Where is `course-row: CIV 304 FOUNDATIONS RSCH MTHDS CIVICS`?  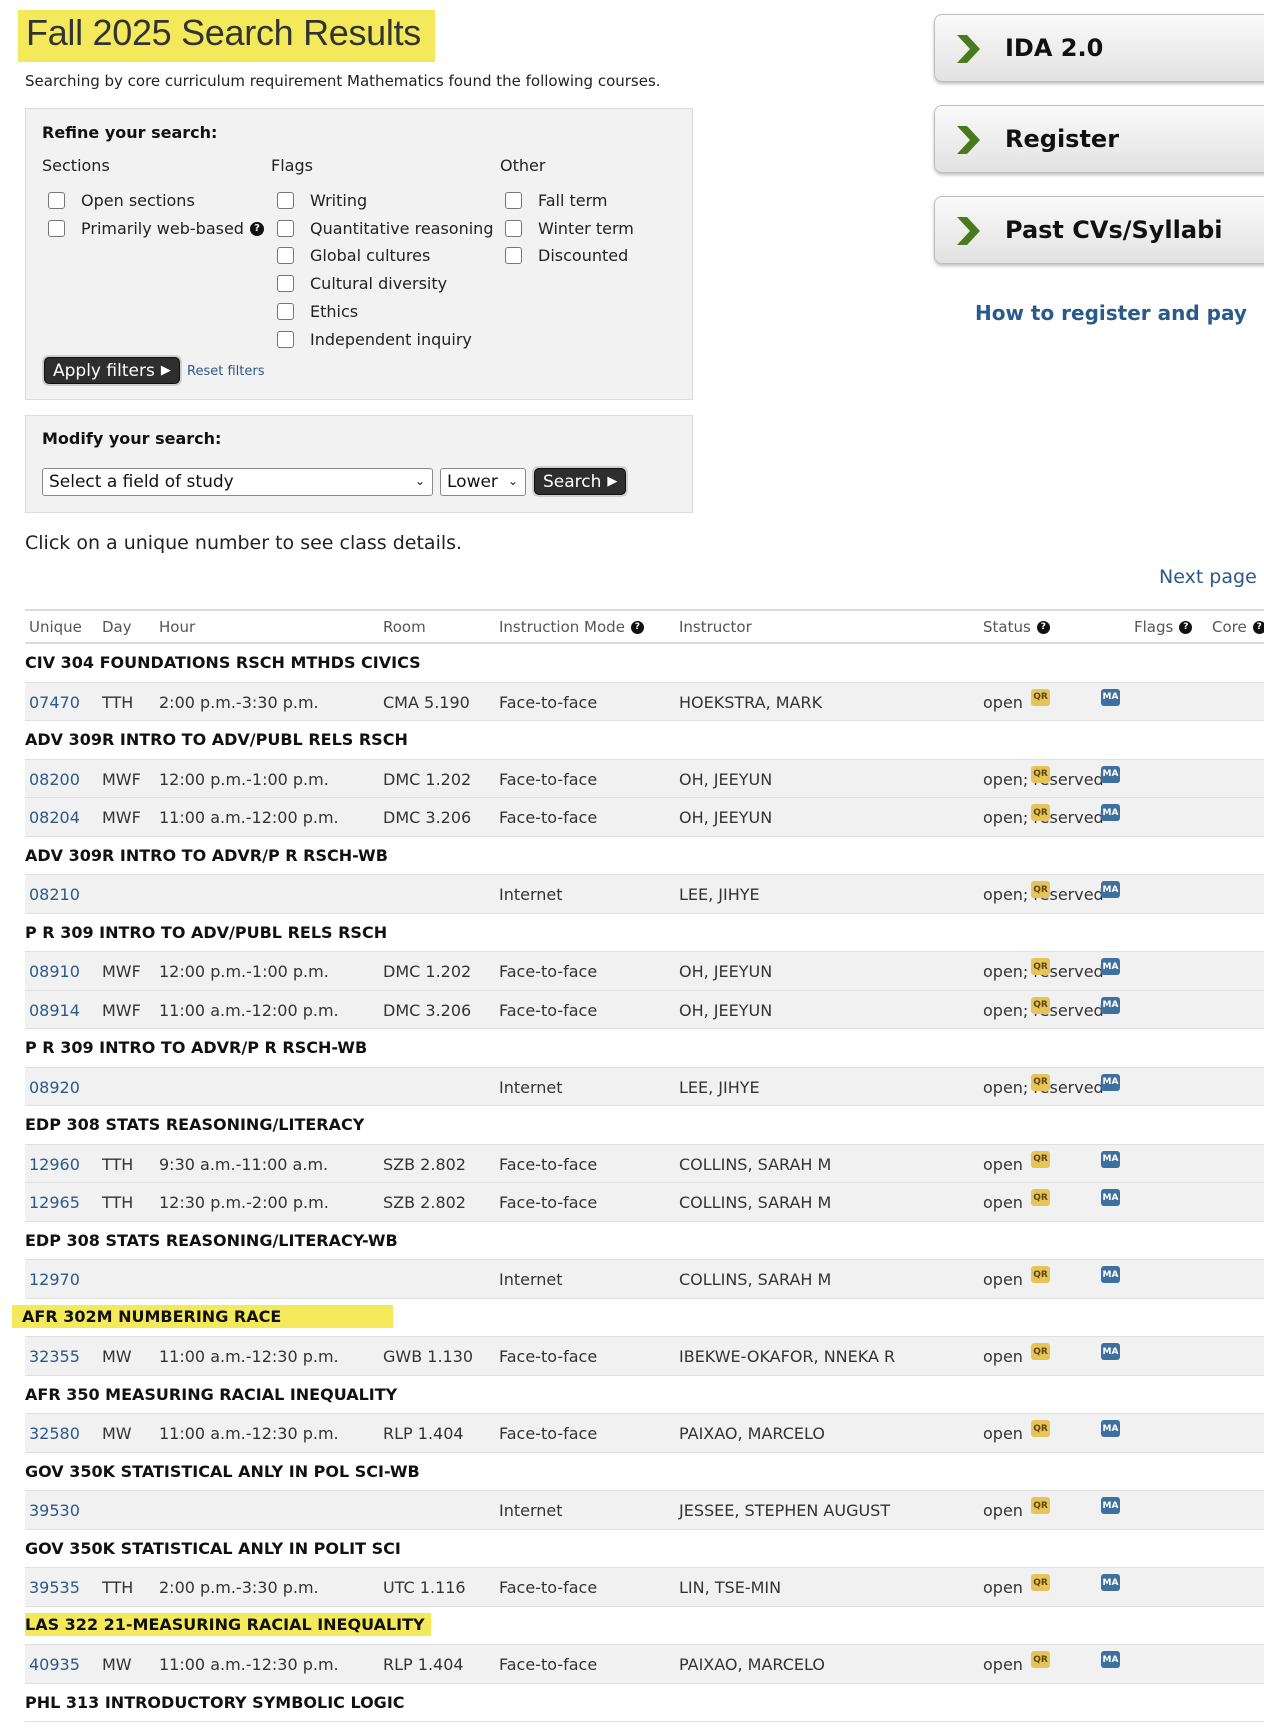
course-row: CIV 304 FOUNDATIONS RSCH MTHDS CIVICS is located at coordinates (644, 663).